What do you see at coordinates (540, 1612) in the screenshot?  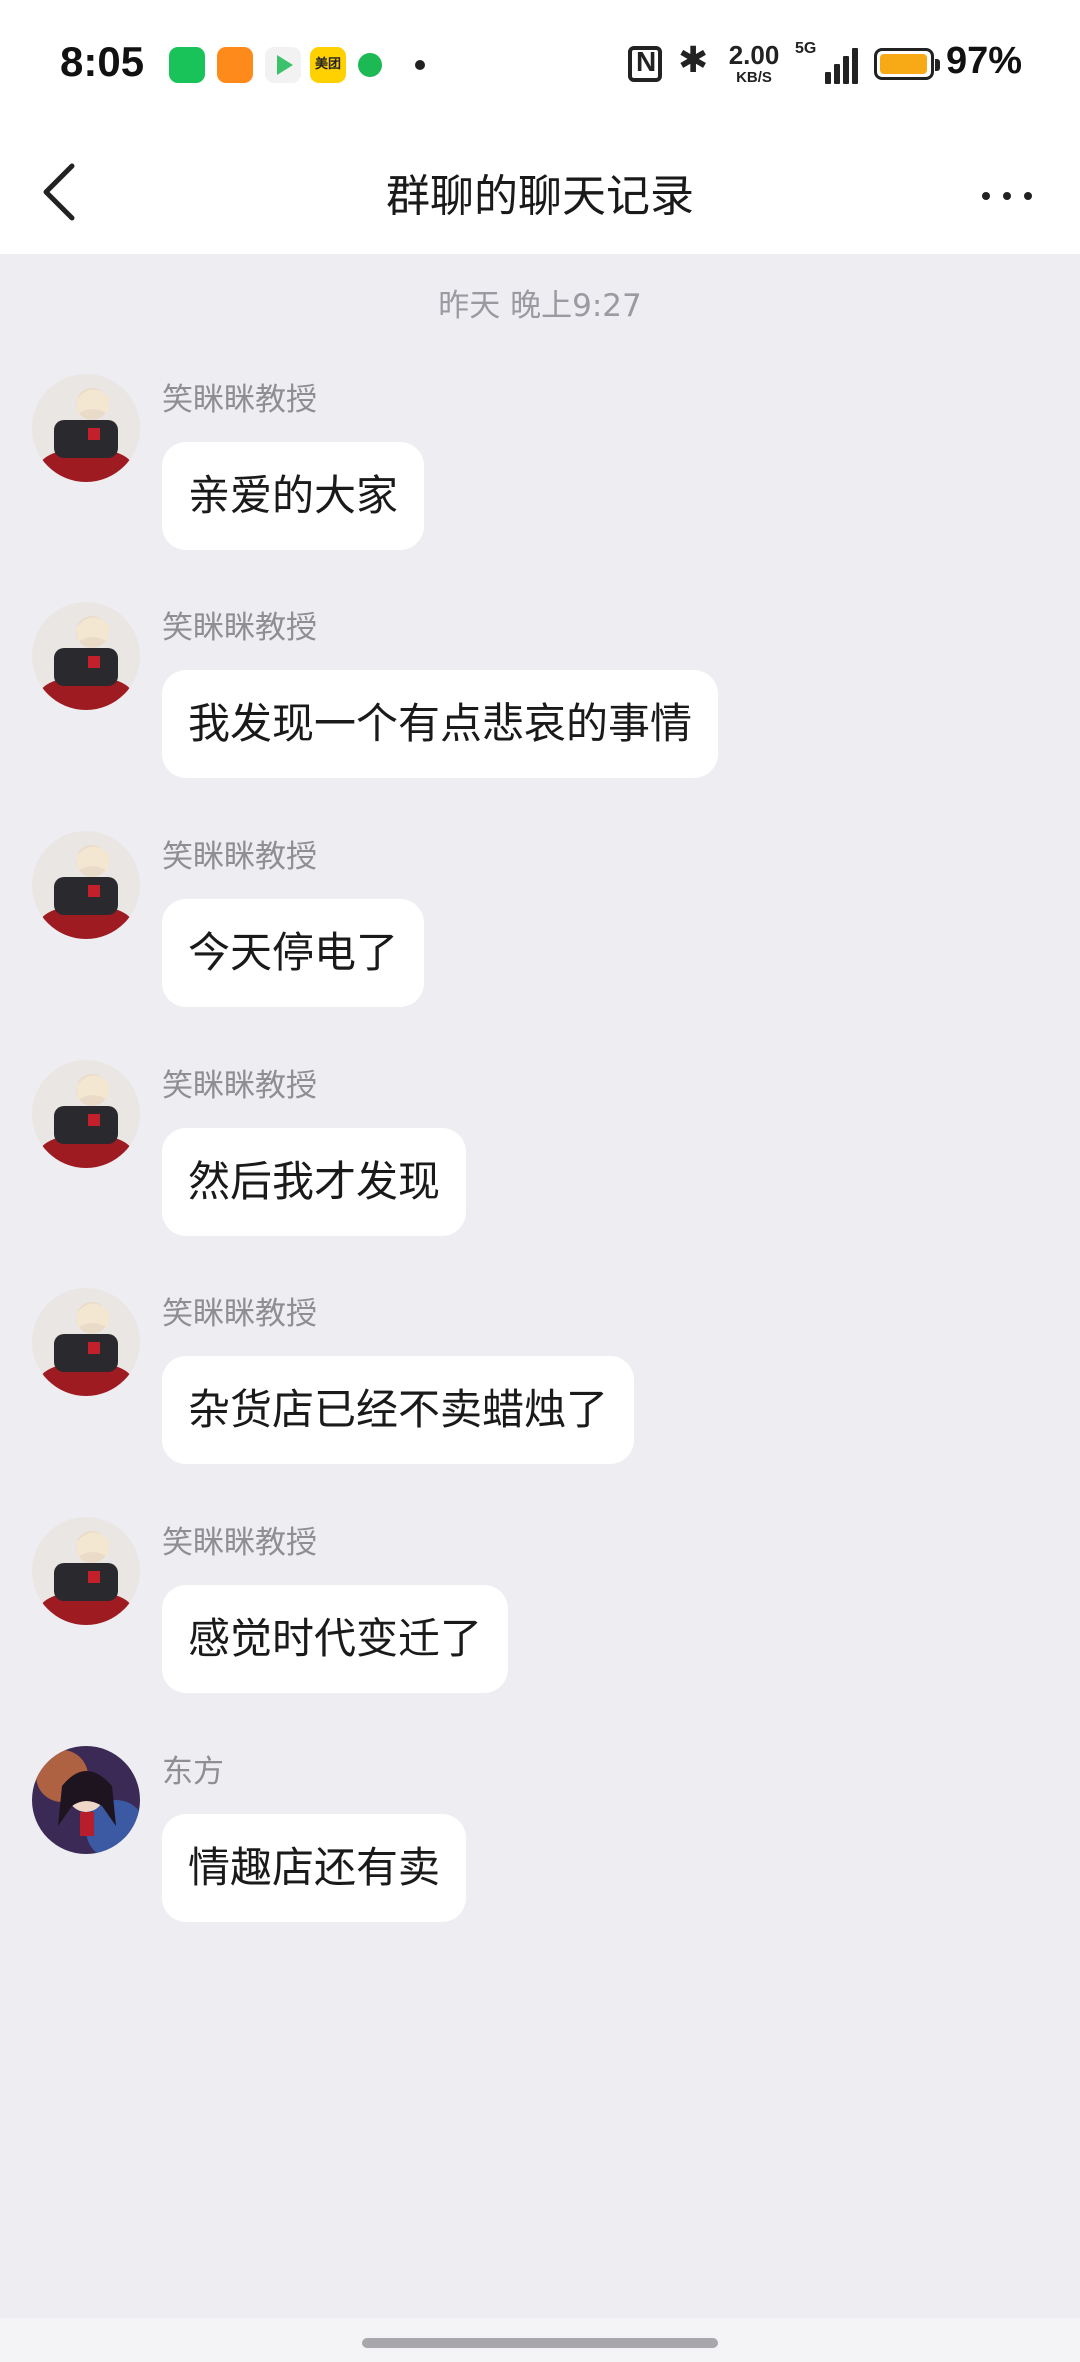 I see `message-item: 笑眯眯教授 感觉时代变迁了` at bounding box center [540, 1612].